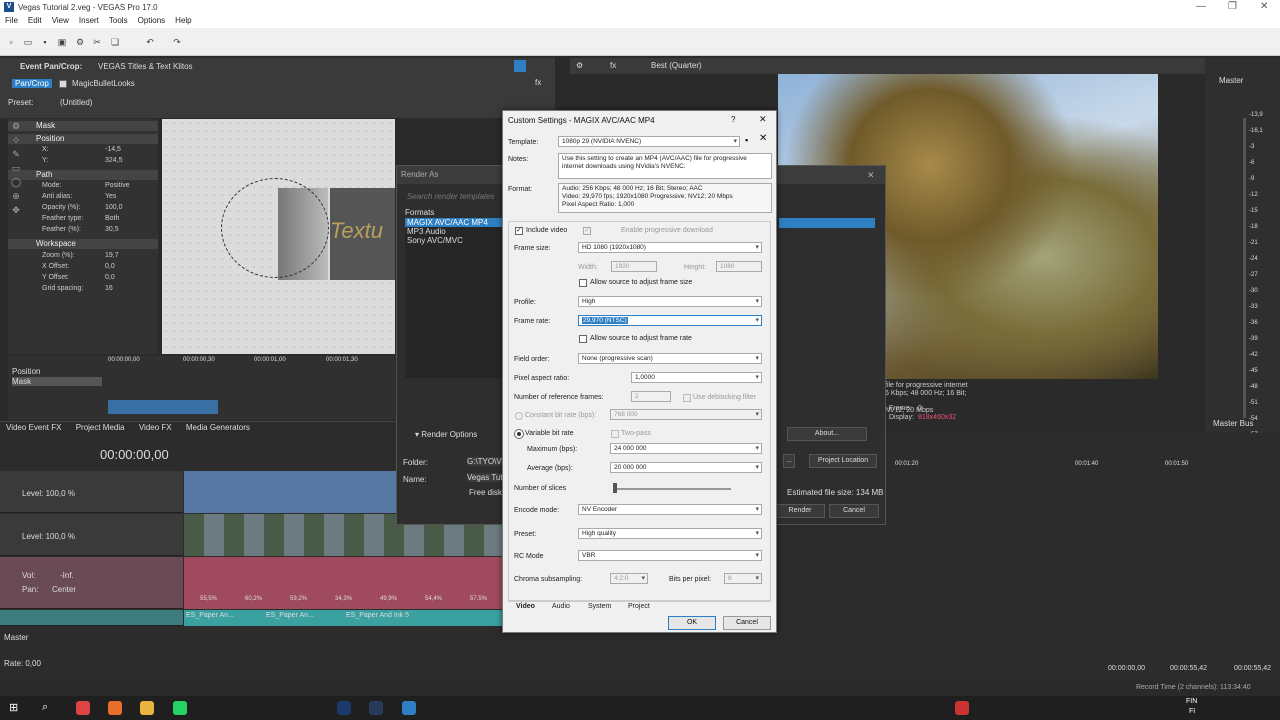 The image size is (1280, 720). Describe the element at coordinates (376, 708) in the screenshot. I see `lightroom-icon` at that location.